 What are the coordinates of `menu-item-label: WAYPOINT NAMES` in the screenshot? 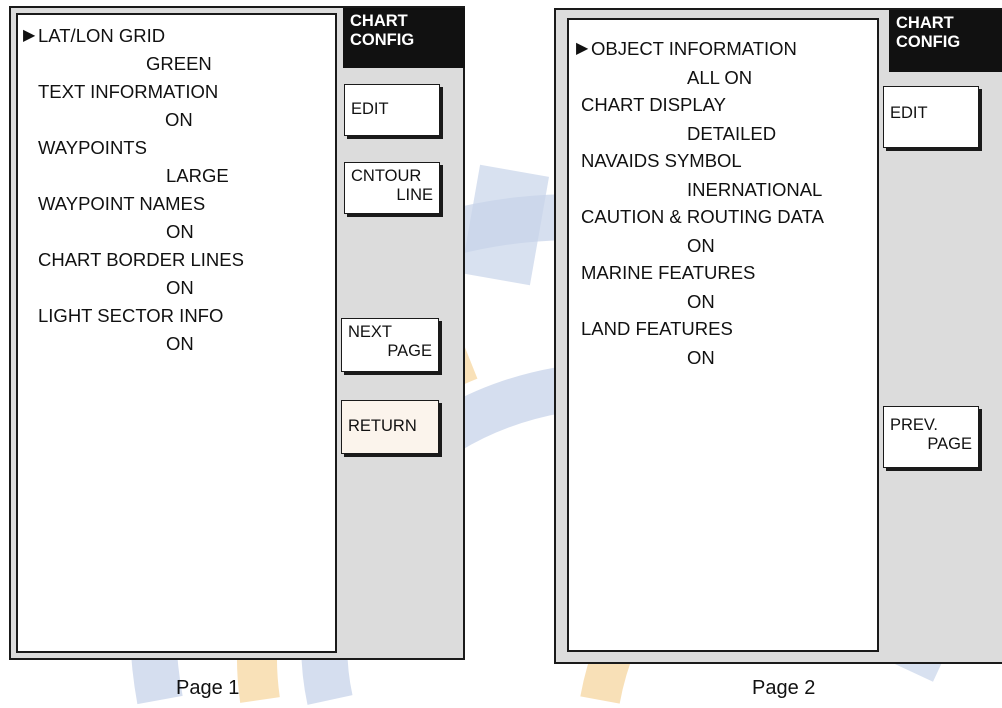 It's located at (122, 203).